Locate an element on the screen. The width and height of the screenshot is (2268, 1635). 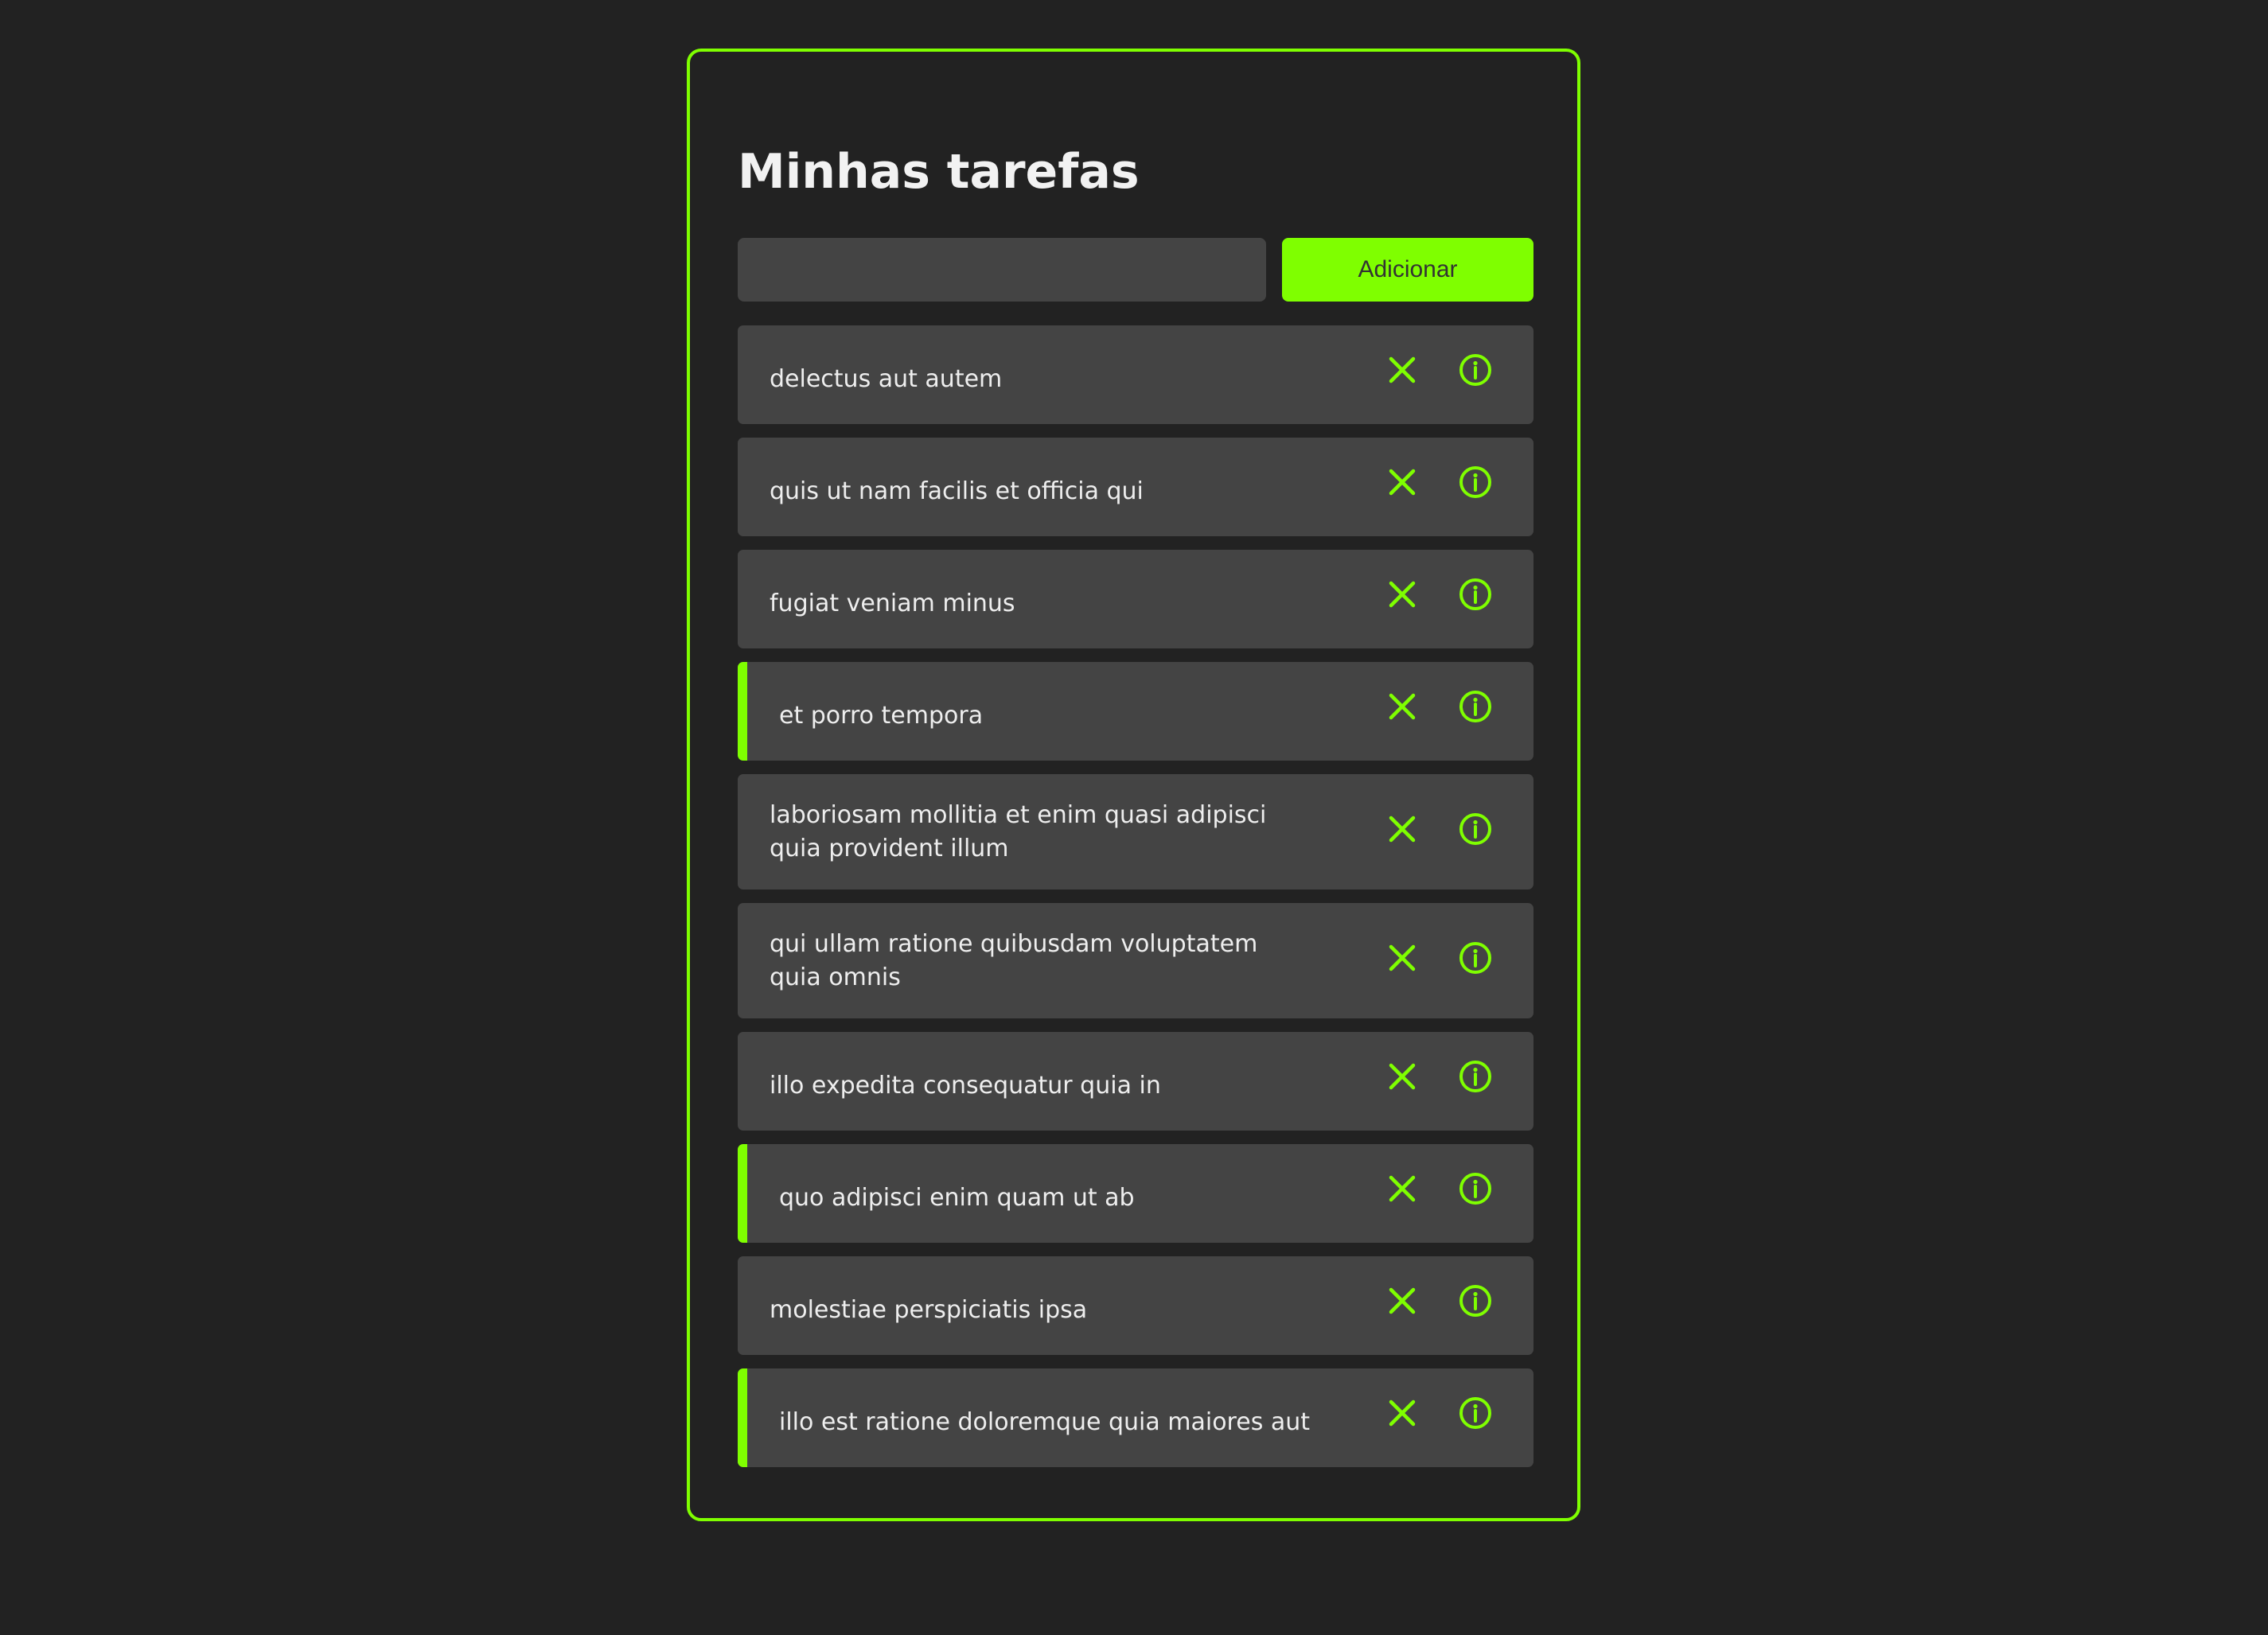
task-item-completed: et porro tempora is located at coordinates (1135, 712).